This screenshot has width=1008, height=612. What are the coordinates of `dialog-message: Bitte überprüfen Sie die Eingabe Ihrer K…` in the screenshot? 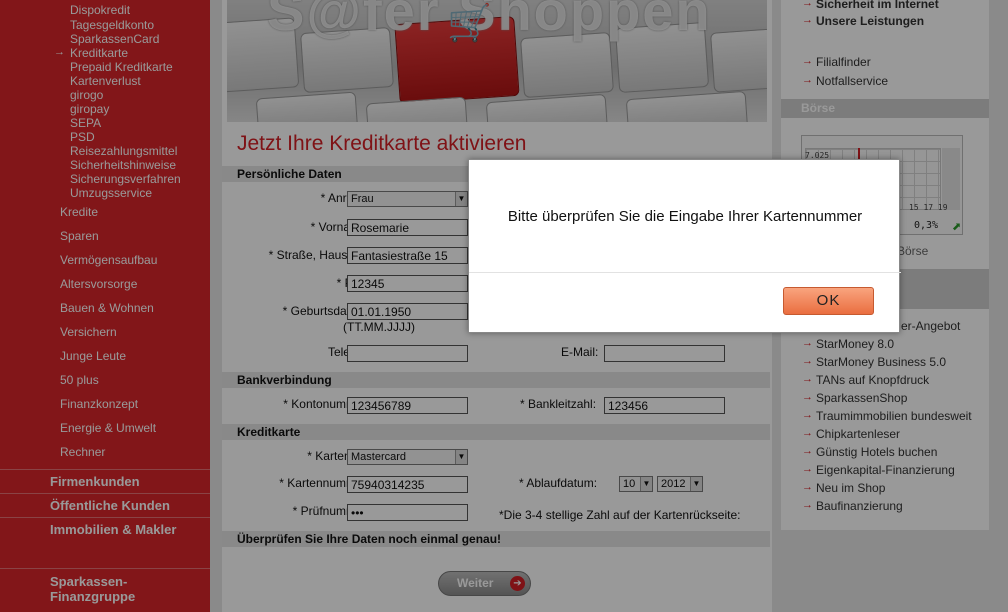 It's located at (685, 216).